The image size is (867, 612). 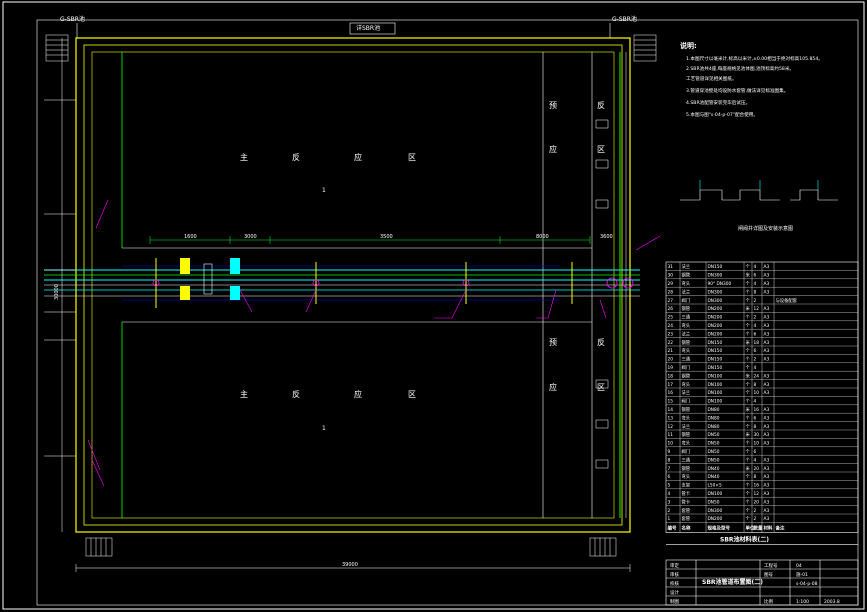 What do you see at coordinates (733, 300) in the screenshot?
I see `table-row: 27 阀门 DN300 个 2 与设备配套` at bounding box center [733, 300].